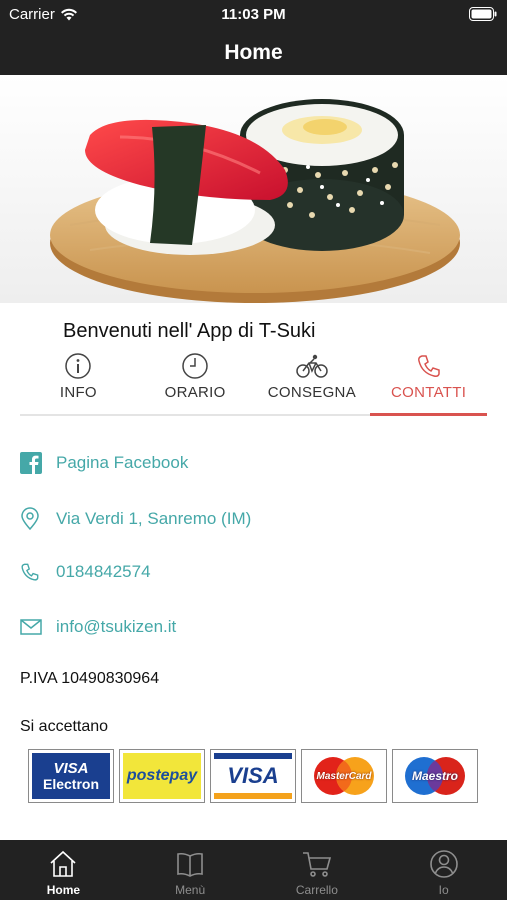 The height and width of the screenshot is (900, 507). I want to click on bottom-tab-home: Home, so click(63, 870).